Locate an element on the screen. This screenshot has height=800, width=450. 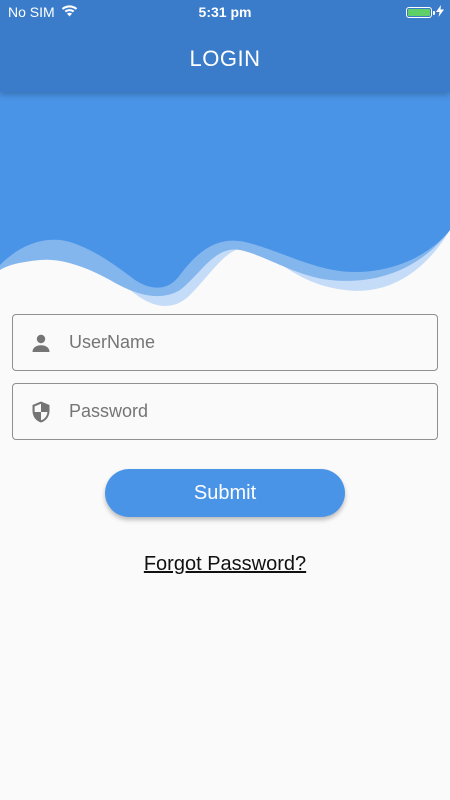
page-title: LOGIN is located at coordinates (225, 58).